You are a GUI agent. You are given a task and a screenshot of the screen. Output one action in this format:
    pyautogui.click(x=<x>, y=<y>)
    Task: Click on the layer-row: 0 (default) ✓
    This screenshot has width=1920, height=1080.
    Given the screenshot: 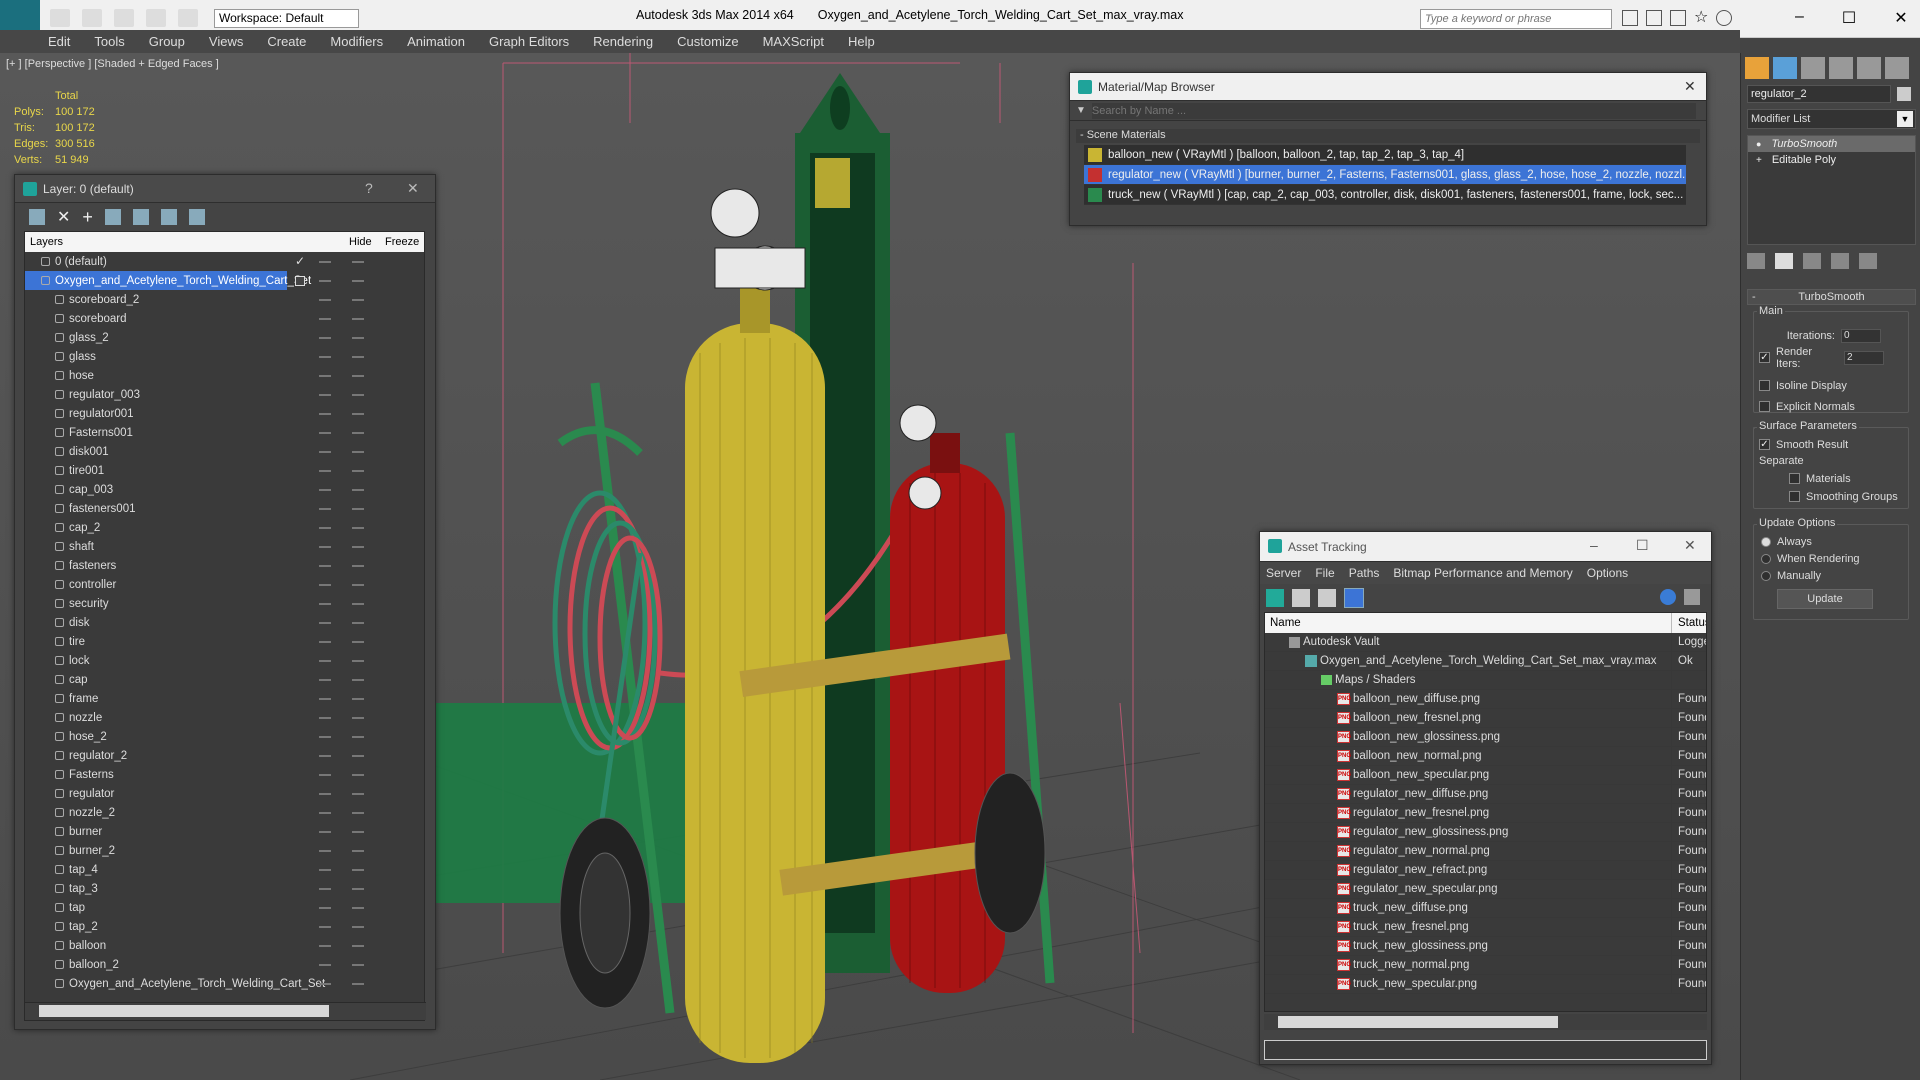 What is the action you would take?
    pyautogui.click(x=224, y=261)
    